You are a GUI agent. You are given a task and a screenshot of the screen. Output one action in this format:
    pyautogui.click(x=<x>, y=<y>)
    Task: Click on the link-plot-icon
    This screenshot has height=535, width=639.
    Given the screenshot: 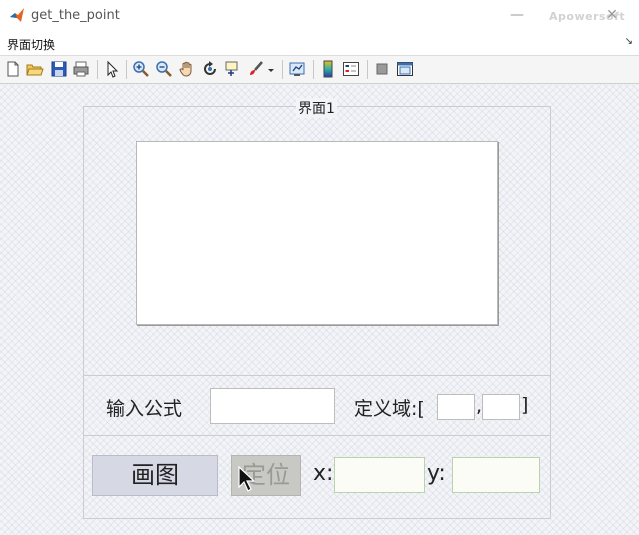 What is the action you would take?
    pyautogui.click(x=297, y=69)
    